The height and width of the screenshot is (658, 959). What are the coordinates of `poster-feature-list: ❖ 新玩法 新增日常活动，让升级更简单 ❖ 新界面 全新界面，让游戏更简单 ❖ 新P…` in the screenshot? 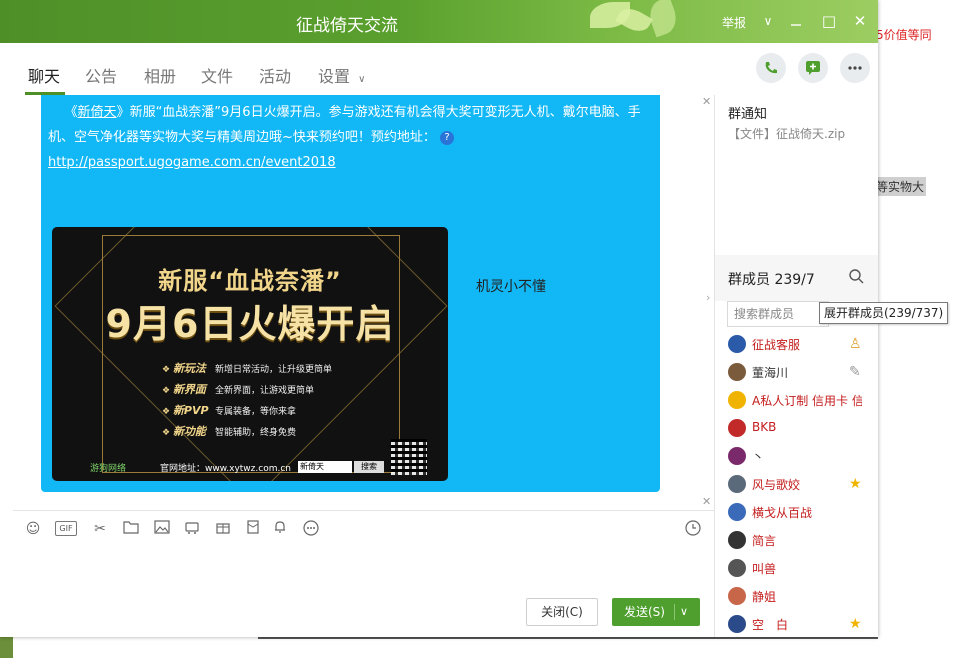 It's located at (247, 401).